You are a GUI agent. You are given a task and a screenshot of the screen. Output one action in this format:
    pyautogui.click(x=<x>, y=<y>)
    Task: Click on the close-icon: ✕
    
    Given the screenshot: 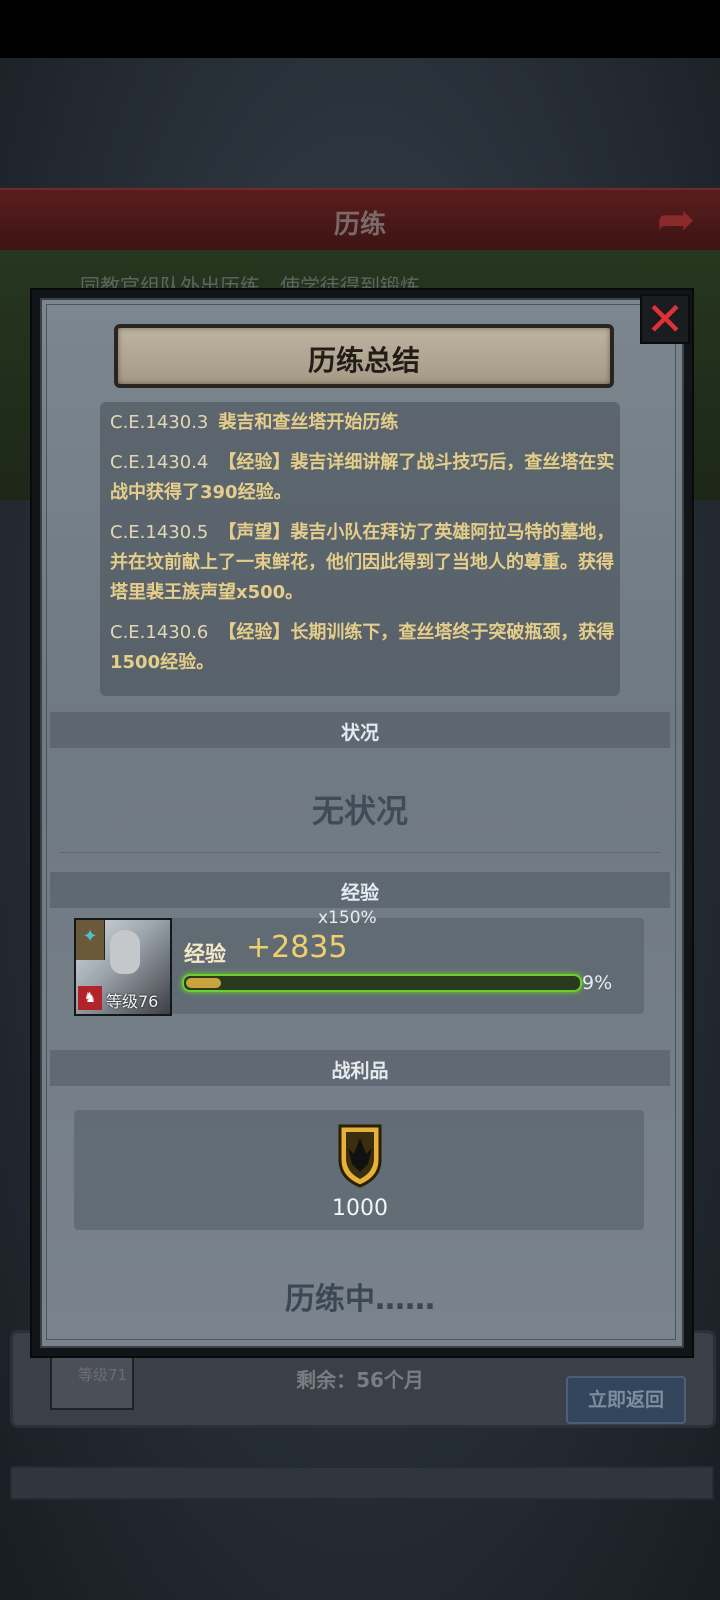 What is the action you would take?
    pyautogui.click(x=665, y=319)
    